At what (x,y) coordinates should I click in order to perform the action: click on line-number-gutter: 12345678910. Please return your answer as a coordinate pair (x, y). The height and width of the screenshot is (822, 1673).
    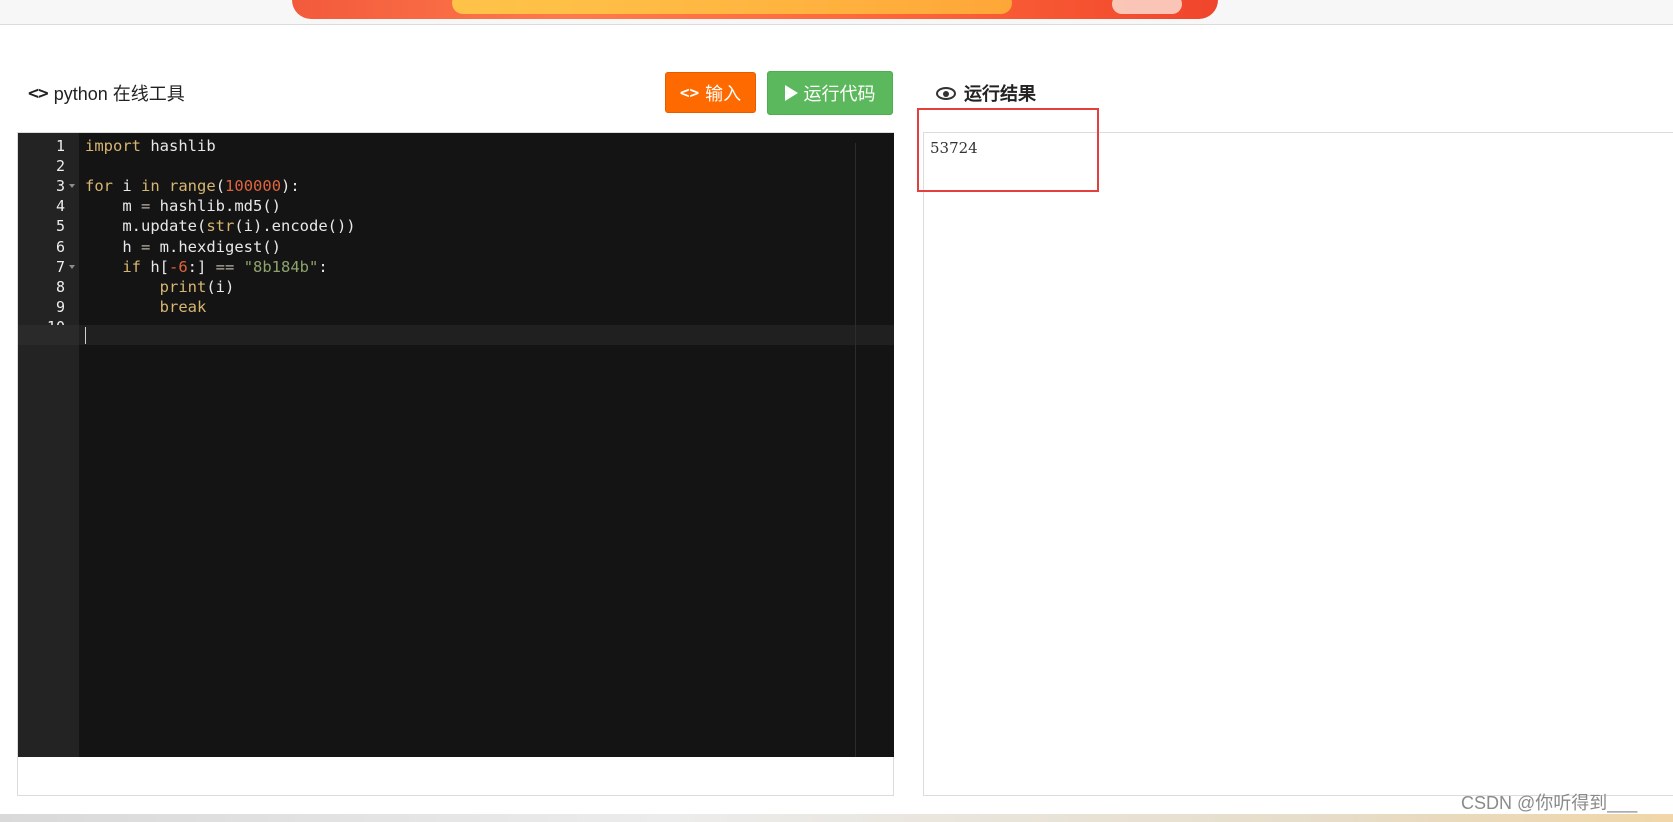
    Looking at the image, I should click on (48, 445).